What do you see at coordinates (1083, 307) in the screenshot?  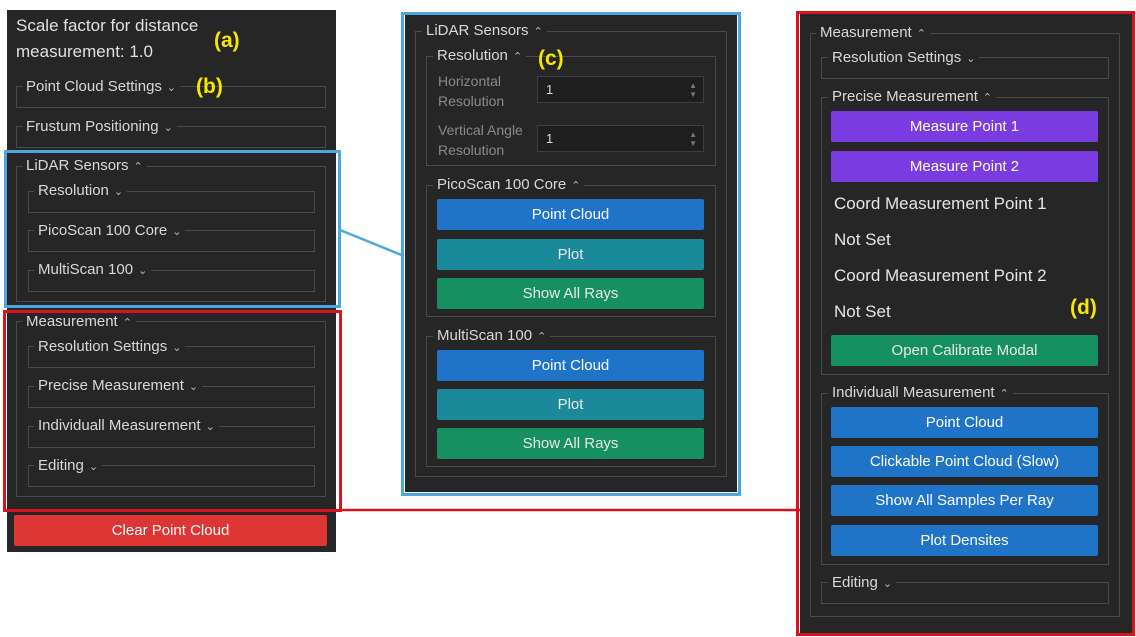 I see `annotation-d: (d)` at bounding box center [1083, 307].